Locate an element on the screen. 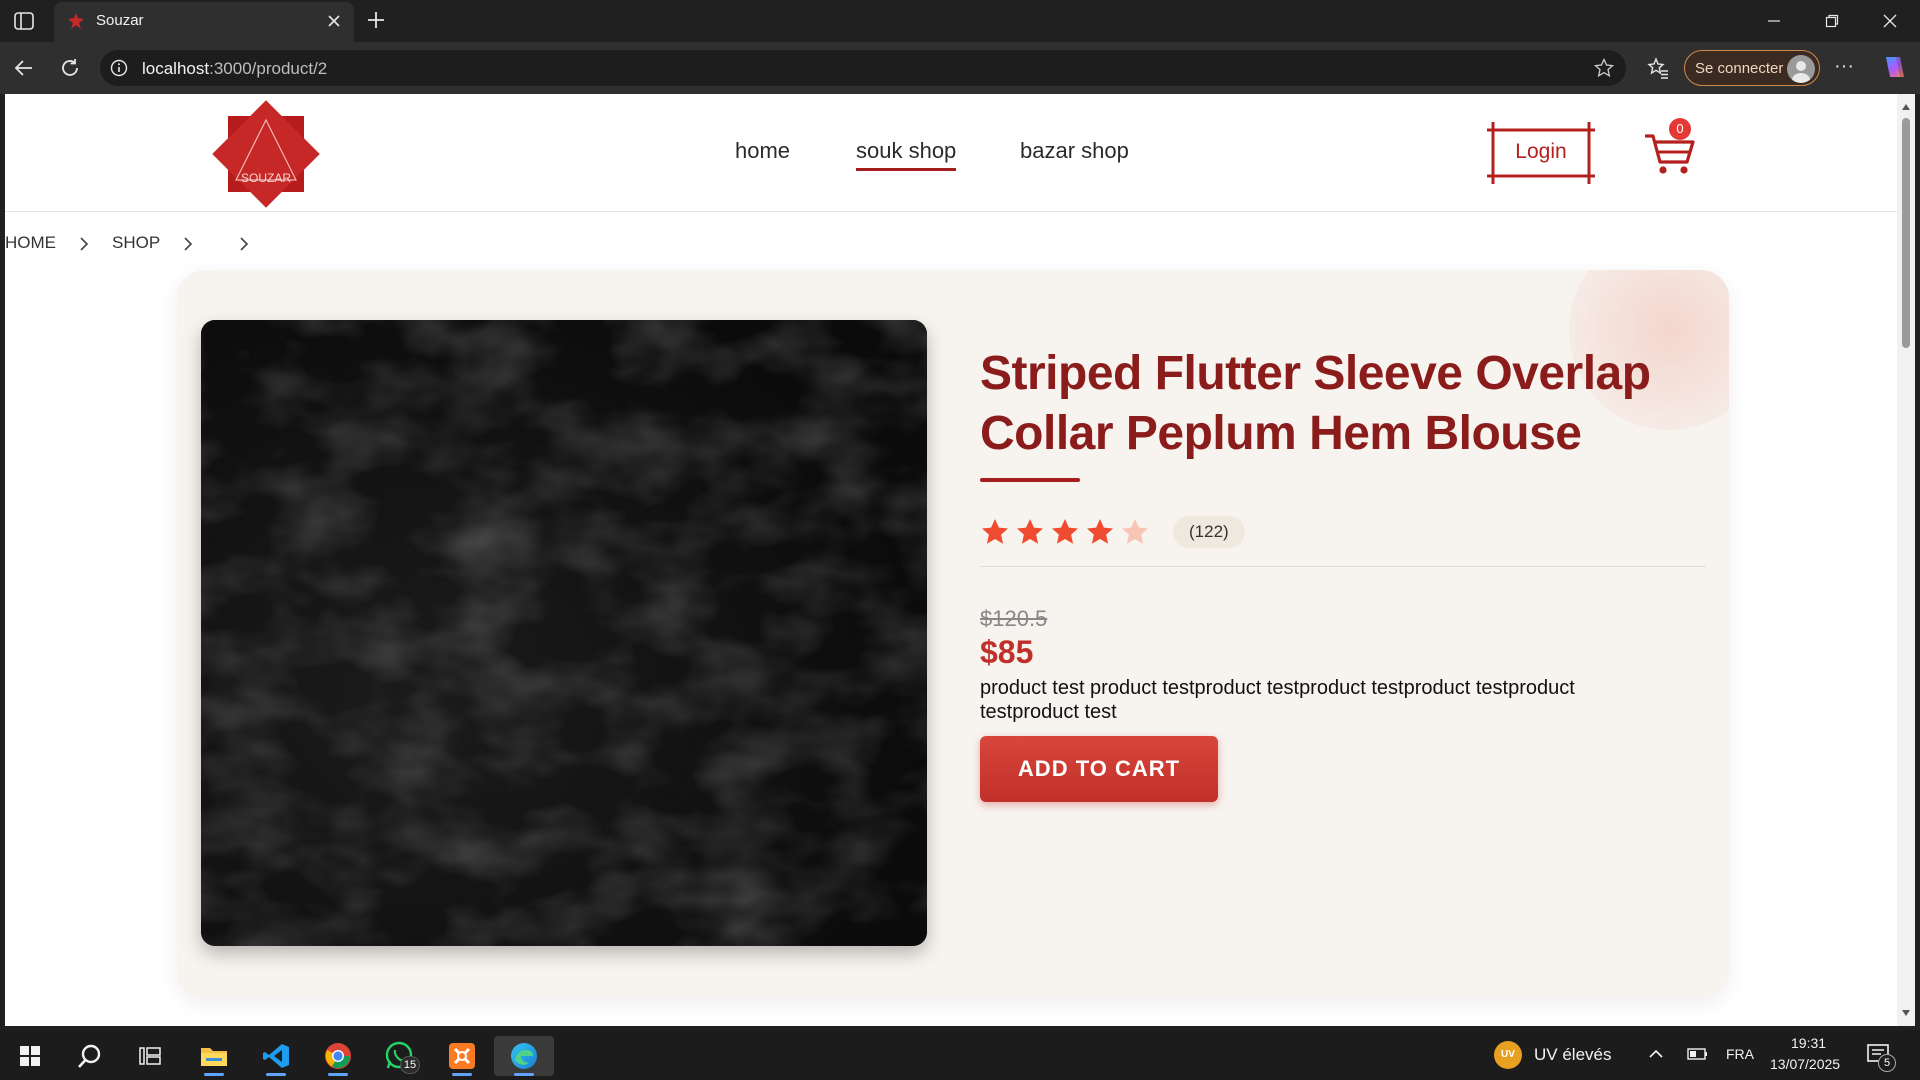 Image resolution: width=1920 pixels, height=1080 pixels. favorites-icon is located at coordinates (1658, 68).